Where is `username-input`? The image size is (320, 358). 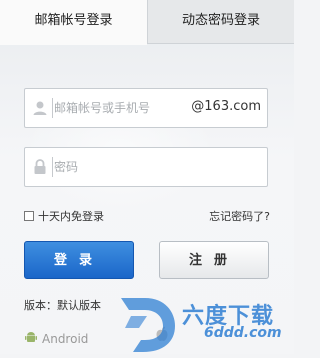 username-input is located at coordinates (129, 108).